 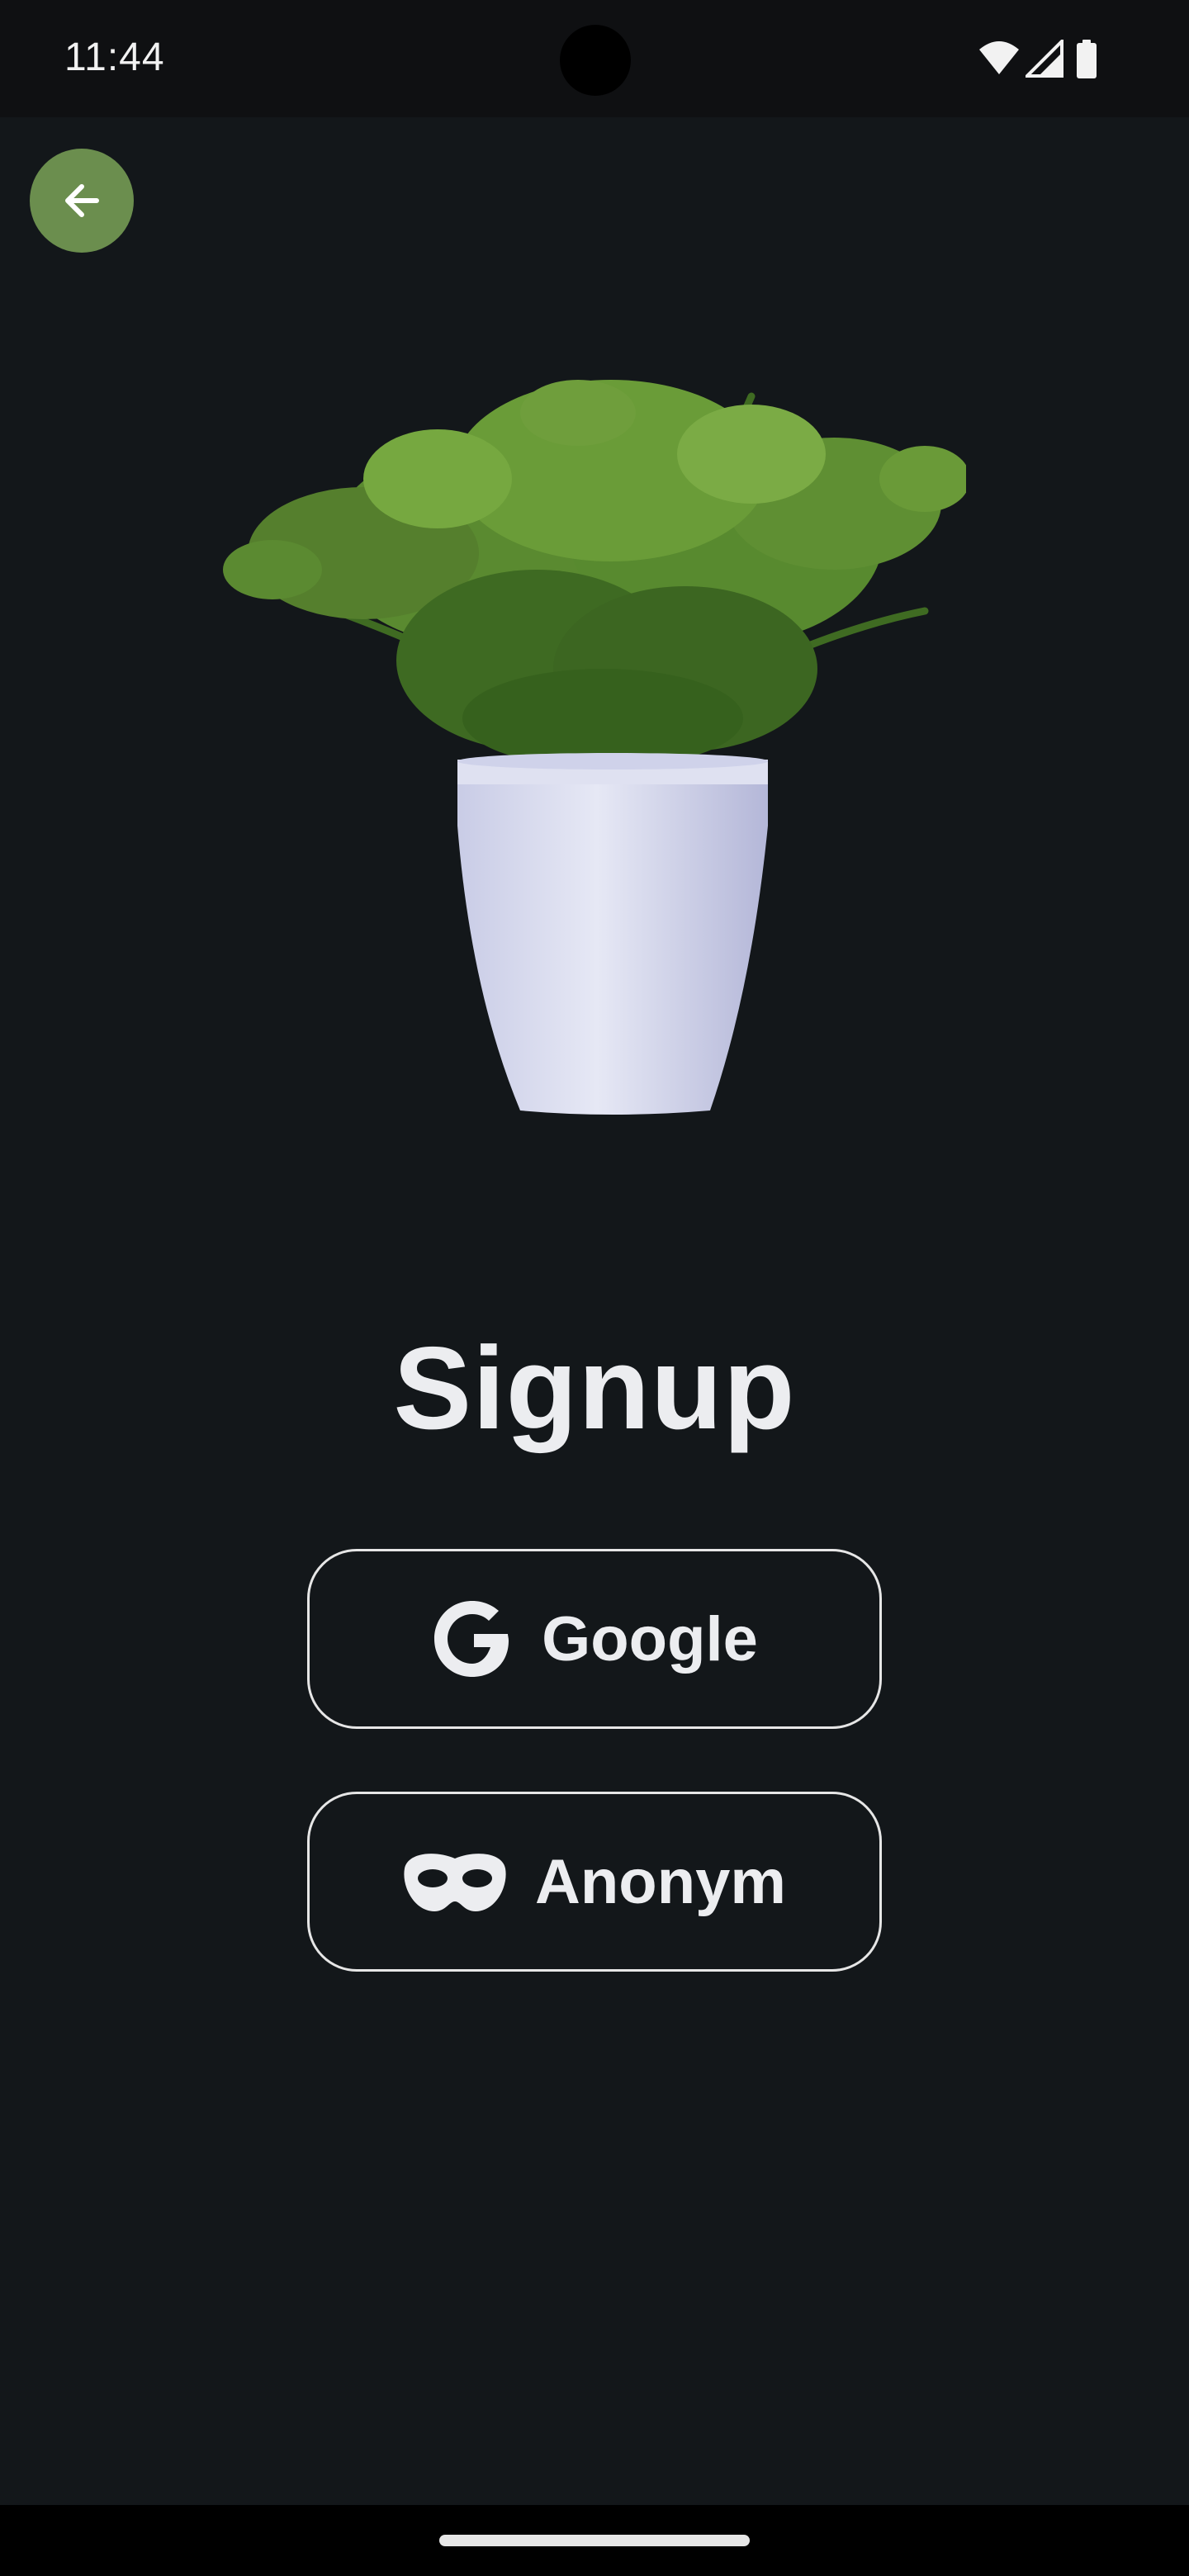 I want to click on cellular-signal-icon, so click(x=1044, y=59).